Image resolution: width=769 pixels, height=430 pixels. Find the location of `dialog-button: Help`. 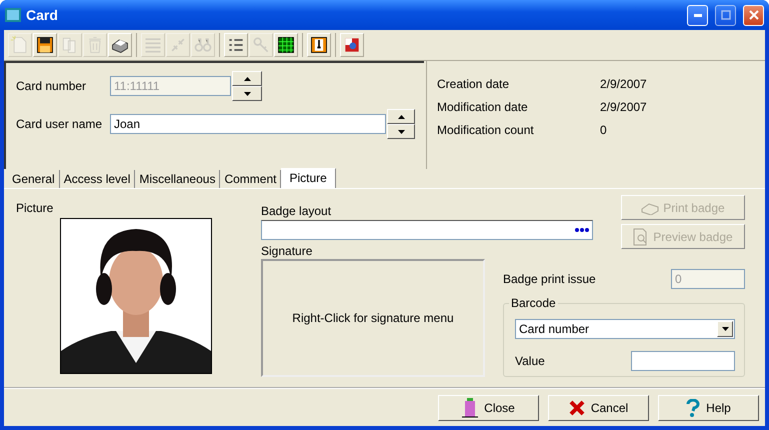

dialog-button: Help is located at coordinates (708, 407).